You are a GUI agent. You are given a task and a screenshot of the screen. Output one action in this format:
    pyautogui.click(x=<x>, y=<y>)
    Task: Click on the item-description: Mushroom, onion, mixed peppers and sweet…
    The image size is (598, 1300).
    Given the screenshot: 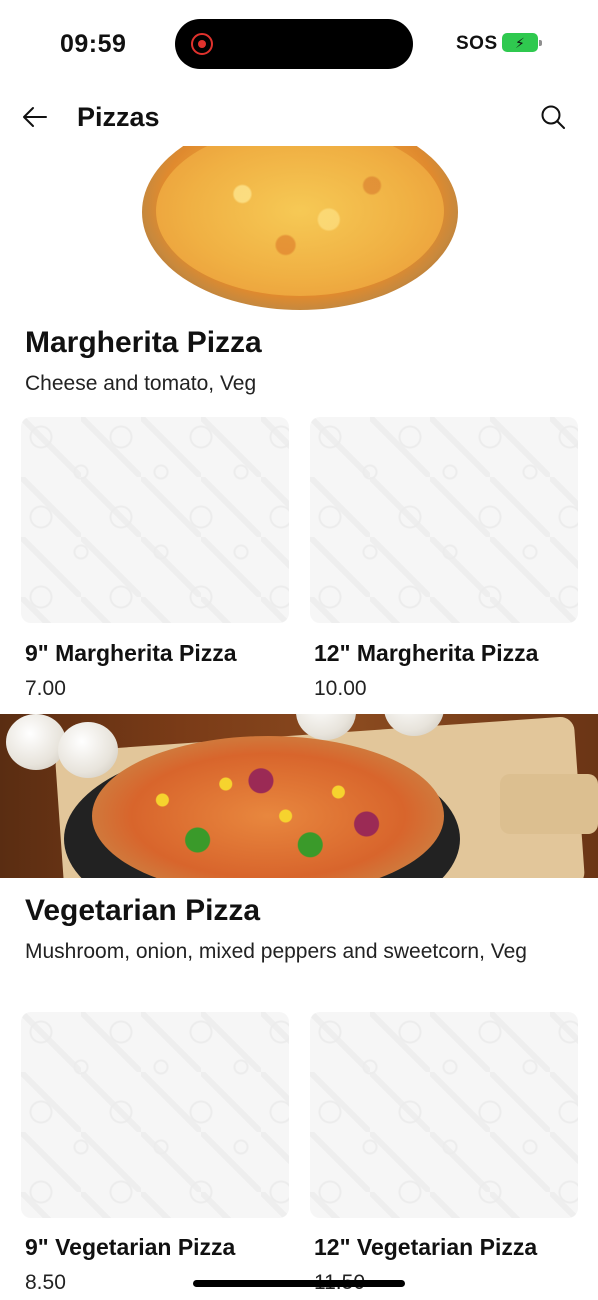 What is the action you would take?
    pyautogui.click(x=276, y=951)
    